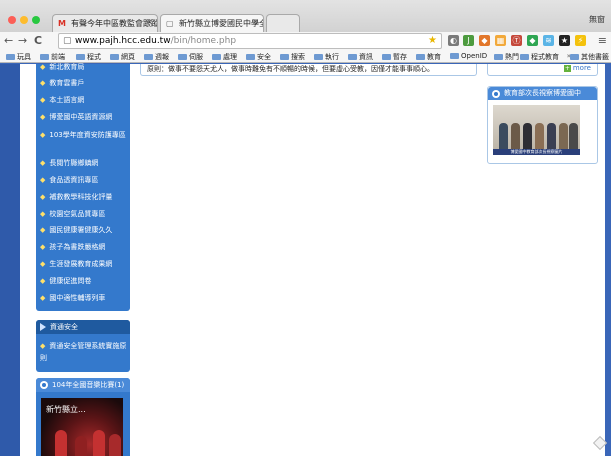 The width and height of the screenshot is (611, 456). I want to click on new-tab-button, so click(283, 23).